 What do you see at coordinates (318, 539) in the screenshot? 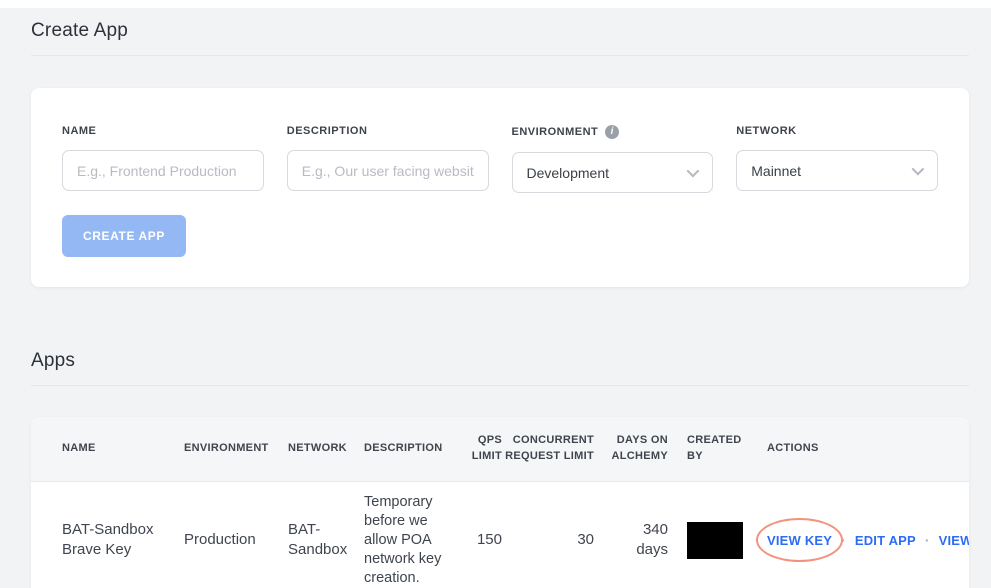
I see `cell-network: BAT-Sandbox` at bounding box center [318, 539].